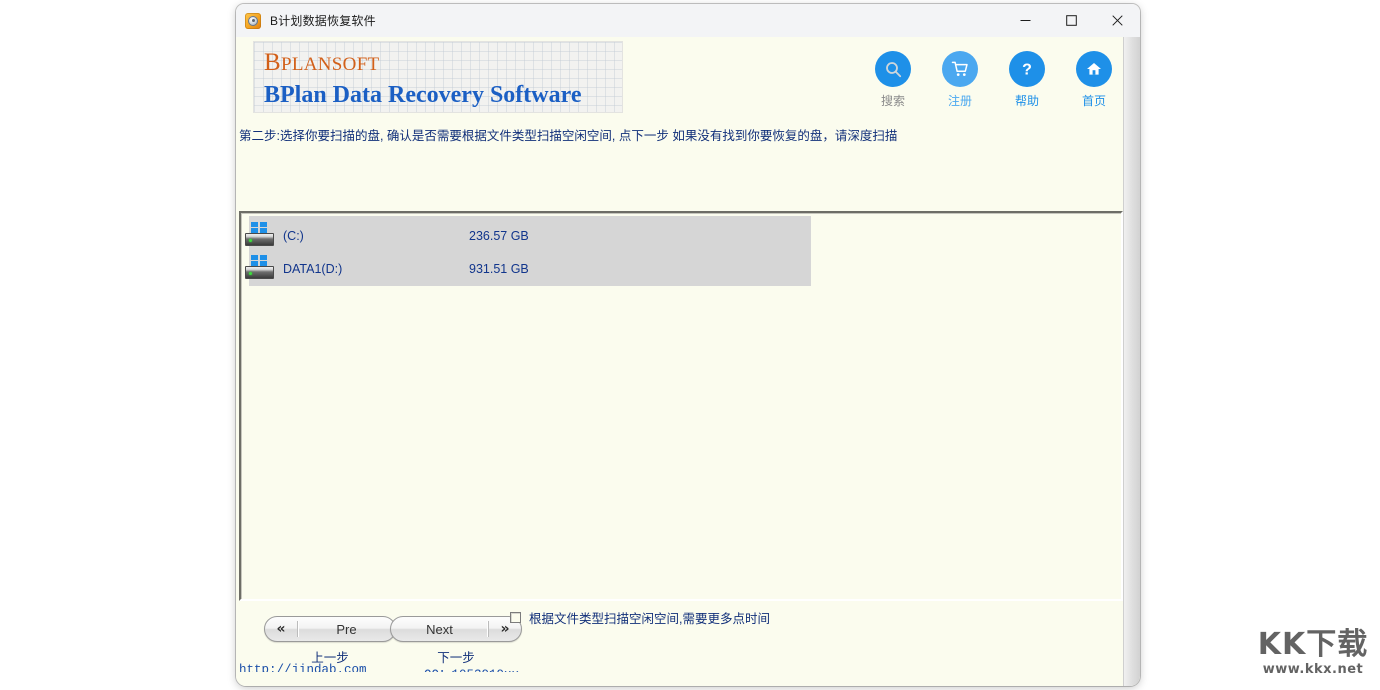  What do you see at coordinates (456, 629) in the screenshot?
I see `next-button: Next »` at bounding box center [456, 629].